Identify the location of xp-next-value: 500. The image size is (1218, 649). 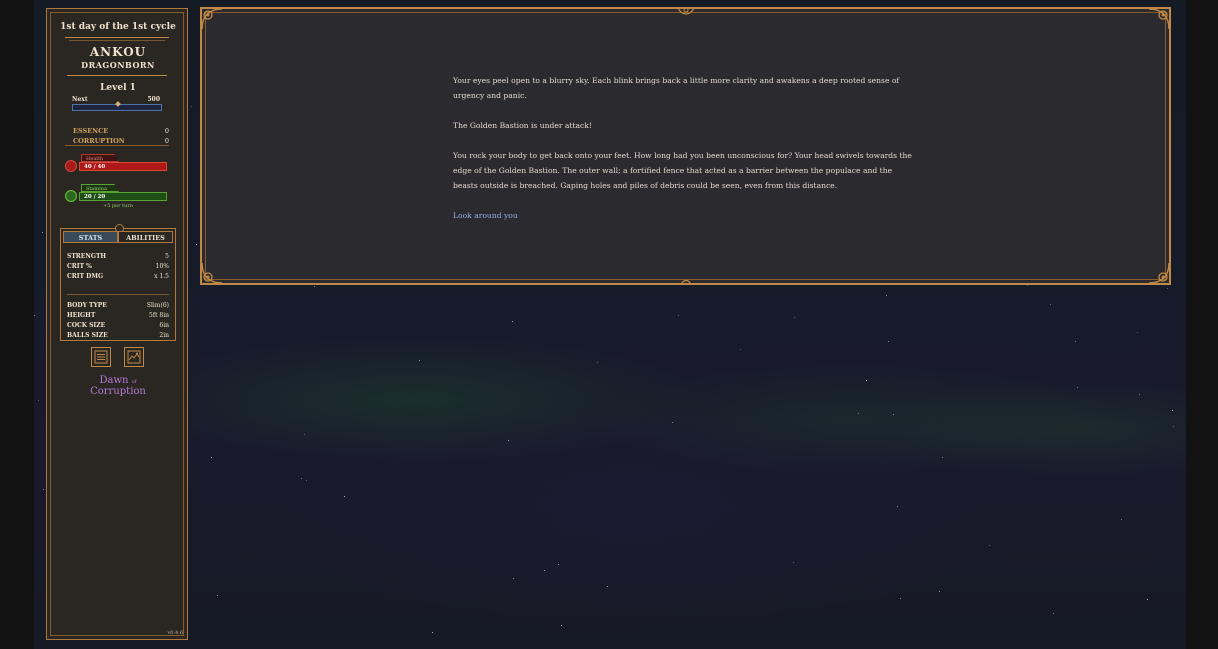
(153, 99).